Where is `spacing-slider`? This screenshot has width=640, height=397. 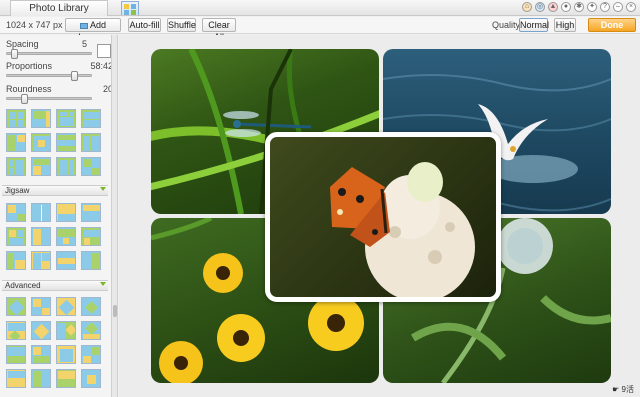
spacing-slider is located at coordinates (49, 54).